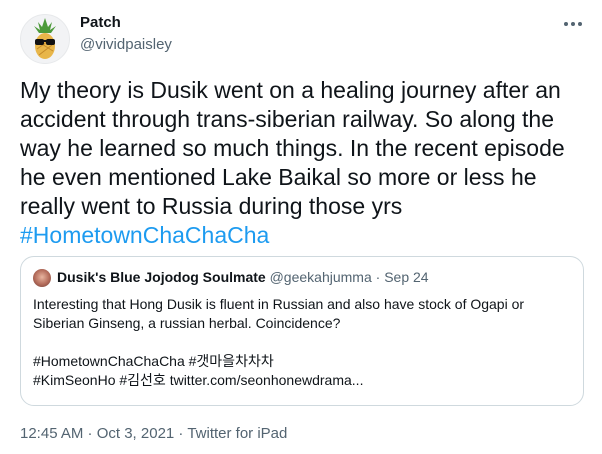 The height and width of the screenshot is (454, 602). What do you see at coordinates (406, 277) in the screenshot?
I see `quoted-date: Sep 24` at bounding box center [406, 277].